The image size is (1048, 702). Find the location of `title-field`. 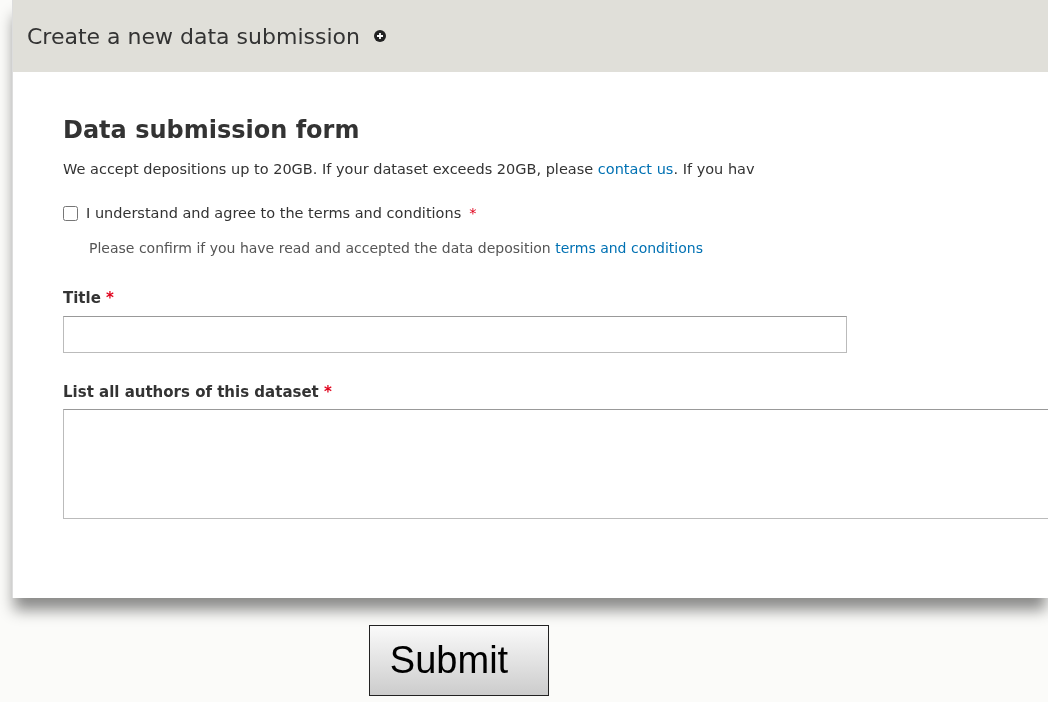

title-field is located at coordinates (455, 334).